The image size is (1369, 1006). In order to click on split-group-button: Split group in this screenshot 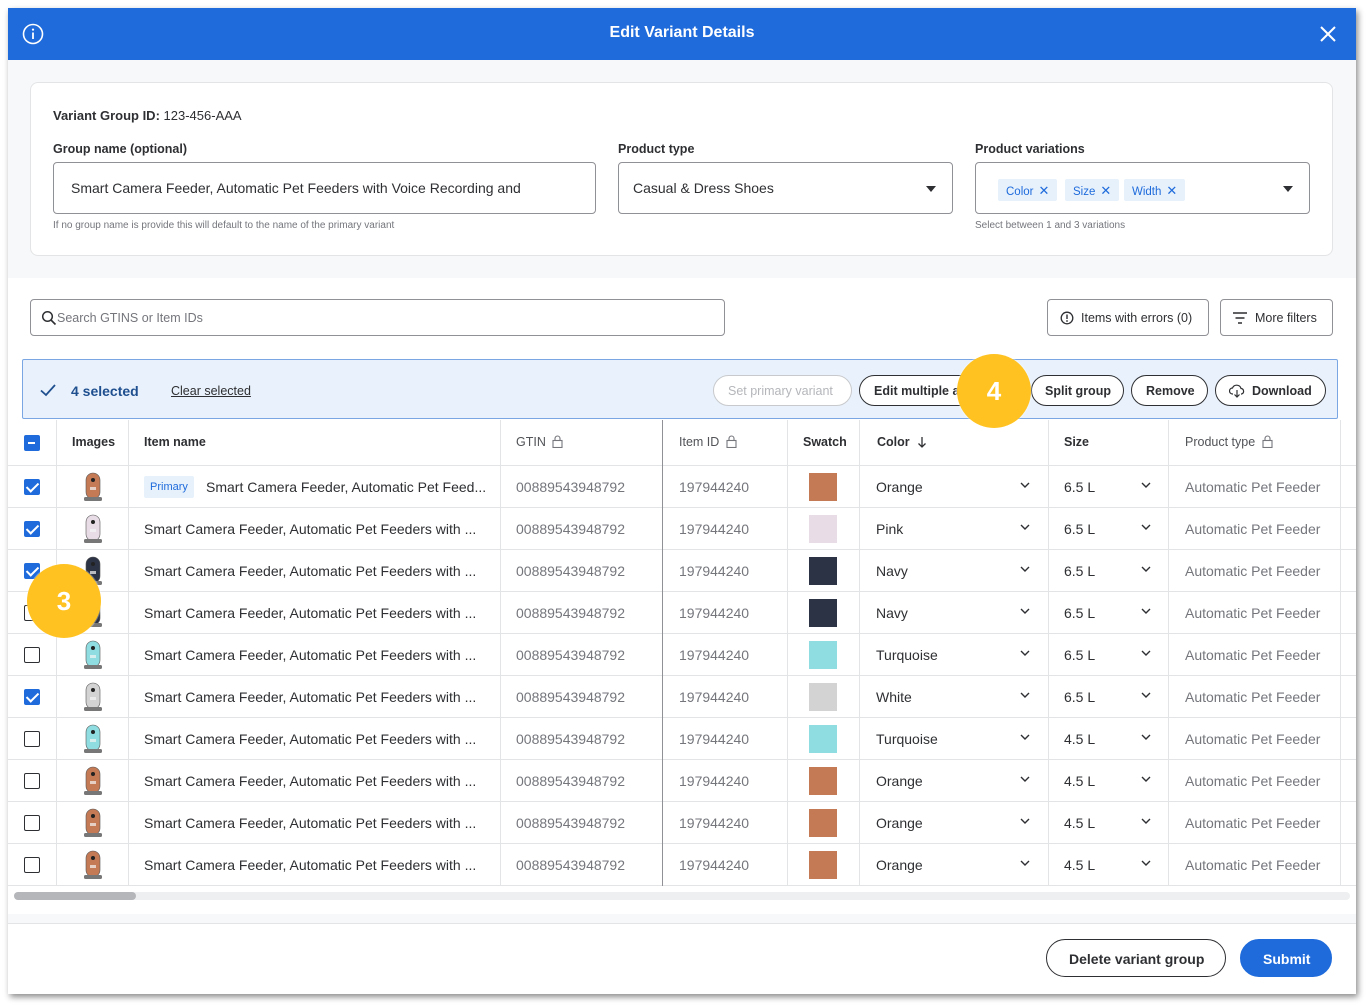, I will do `click(1077, 390)`.